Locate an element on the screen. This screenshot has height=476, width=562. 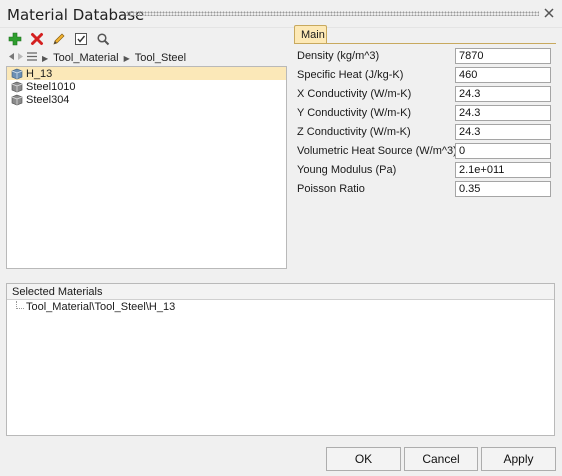
x-conductivity-field is located at coordinates (503, 94).